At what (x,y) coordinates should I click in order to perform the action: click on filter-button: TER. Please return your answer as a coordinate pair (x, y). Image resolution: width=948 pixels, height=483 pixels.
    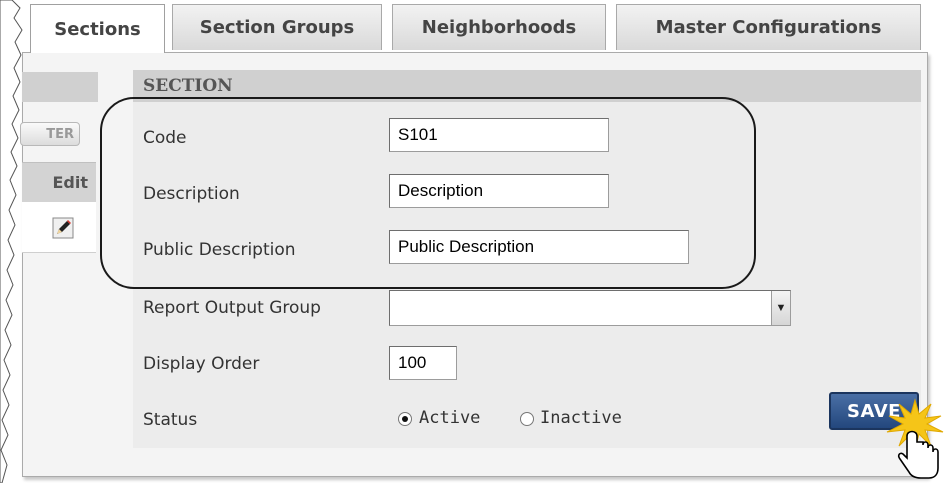
    Looking at the image, I should click on (50, 134).